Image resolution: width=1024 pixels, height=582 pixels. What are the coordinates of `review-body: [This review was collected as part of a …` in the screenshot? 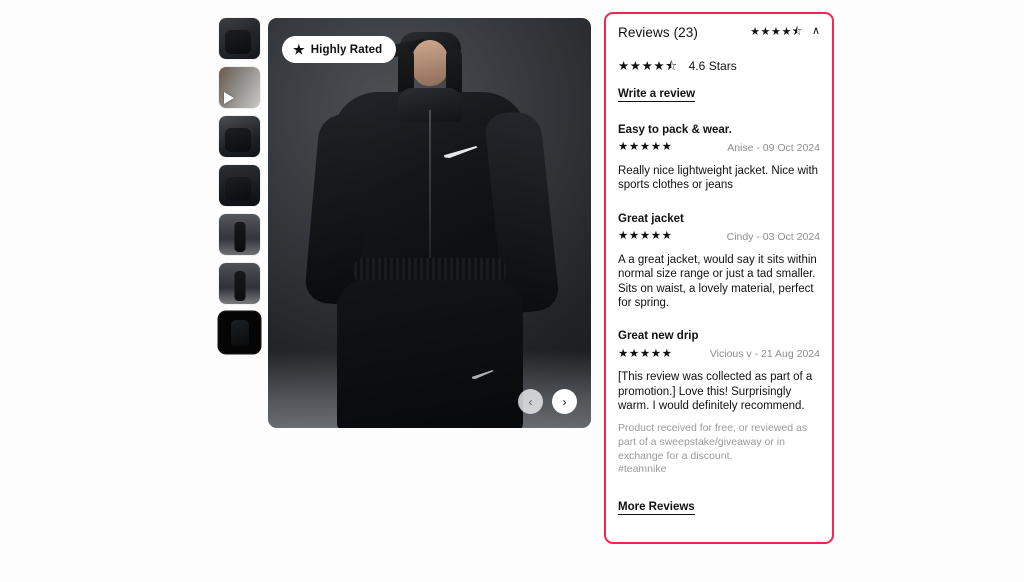 It's located at (715, 391).